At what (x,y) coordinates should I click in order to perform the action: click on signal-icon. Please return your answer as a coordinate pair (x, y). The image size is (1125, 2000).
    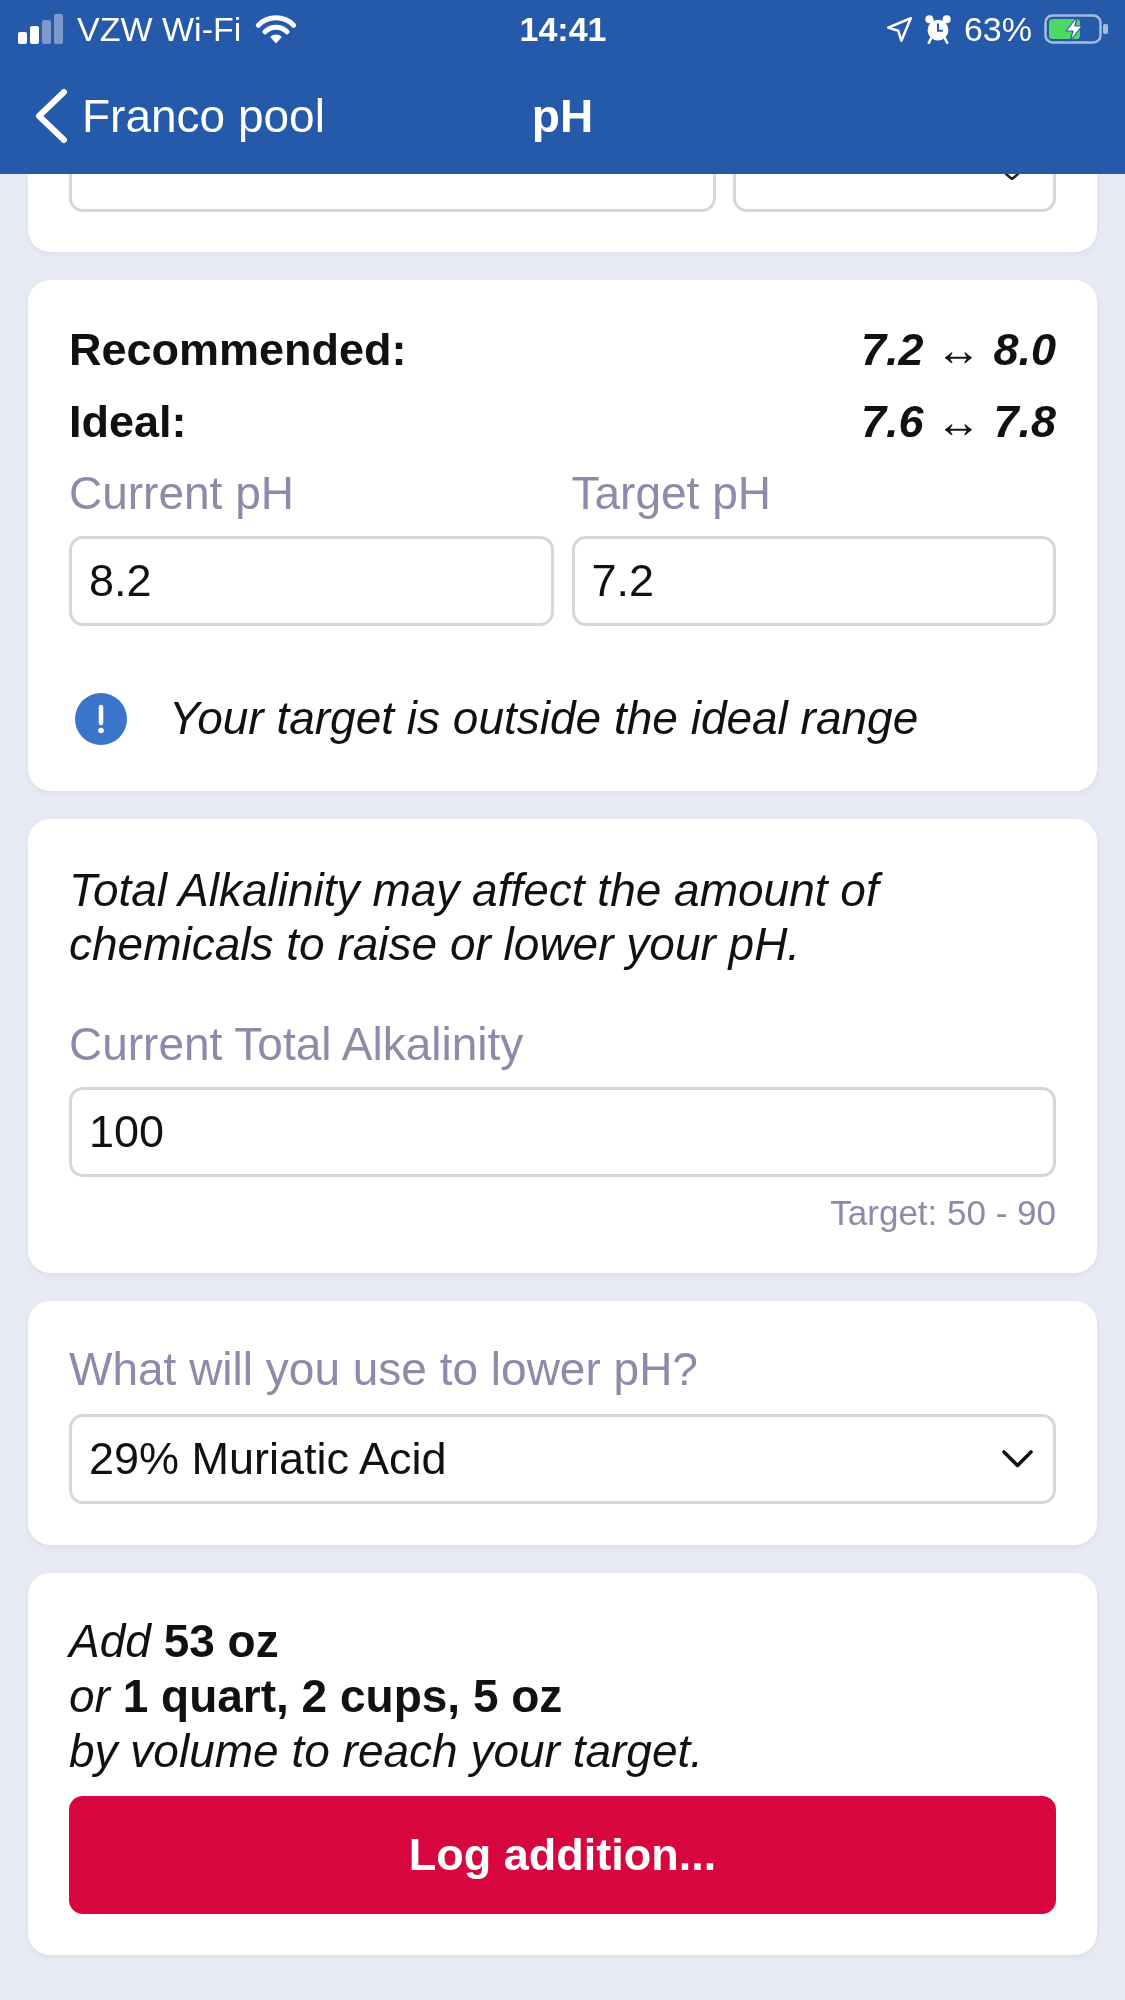
    Looking at the image, I should click on (40, 29).